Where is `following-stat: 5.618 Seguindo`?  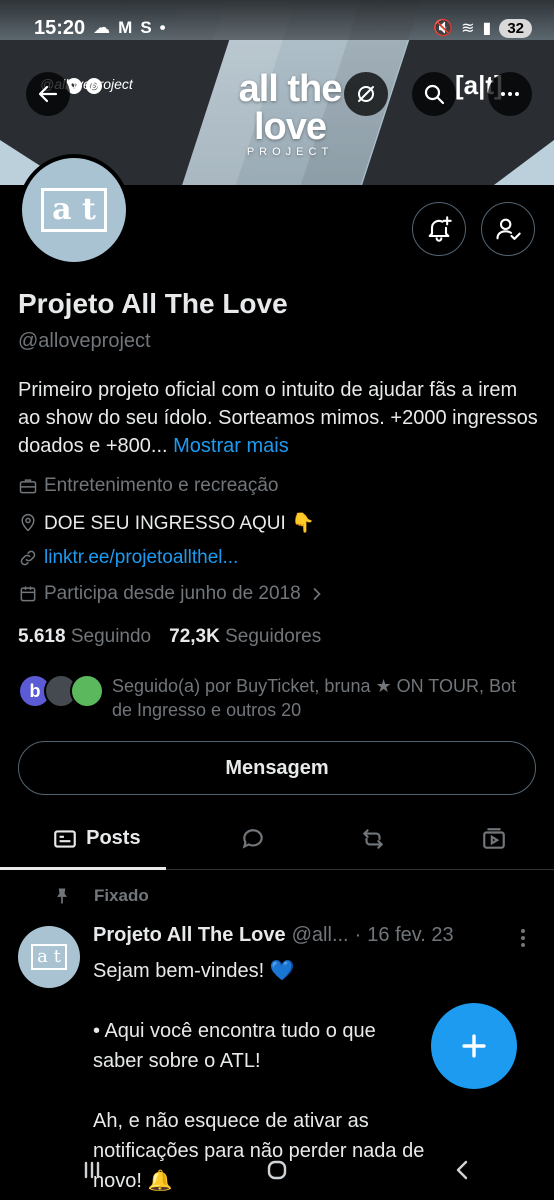 following-stat: 5.618 Seguindo is located at coordinates (84, 637).